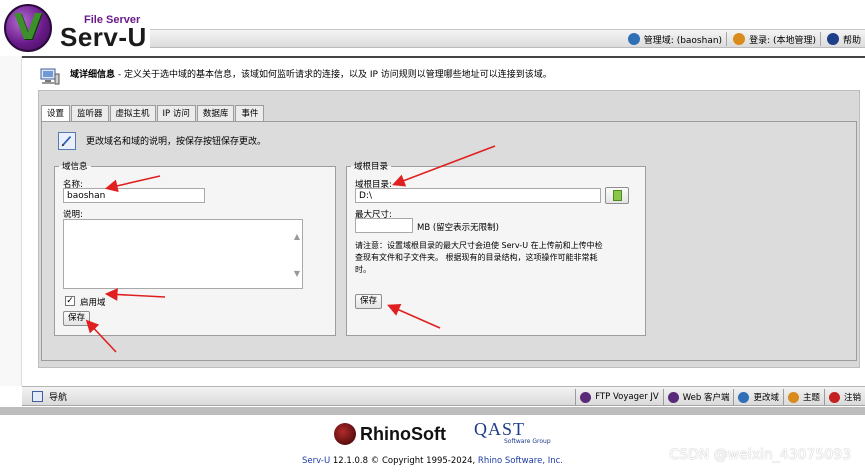 This screenshot has height=475, width=865. I want to click on intro-title: 域详细信息, so click(93, 75).